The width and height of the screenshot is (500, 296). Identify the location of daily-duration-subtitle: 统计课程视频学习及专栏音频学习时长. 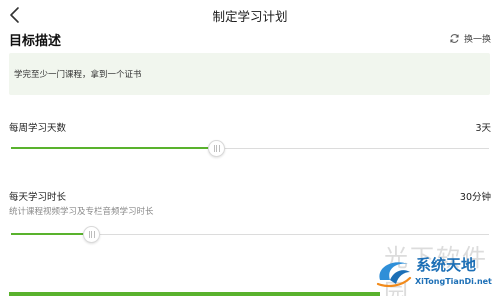
(81, 212).